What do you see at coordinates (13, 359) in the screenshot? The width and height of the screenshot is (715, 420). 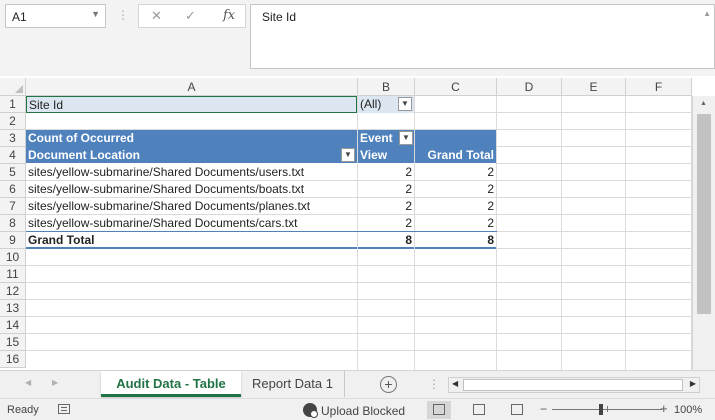 I see `row-header-16: 16` at bounding box center [13, 359].